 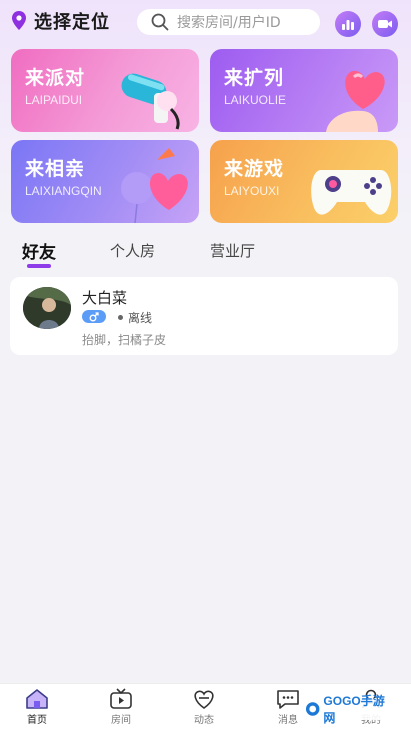 What do you see at coordinates (140, 318) in the screenshot?
I see `online-status: 离线` at bounding box center [140, 318].